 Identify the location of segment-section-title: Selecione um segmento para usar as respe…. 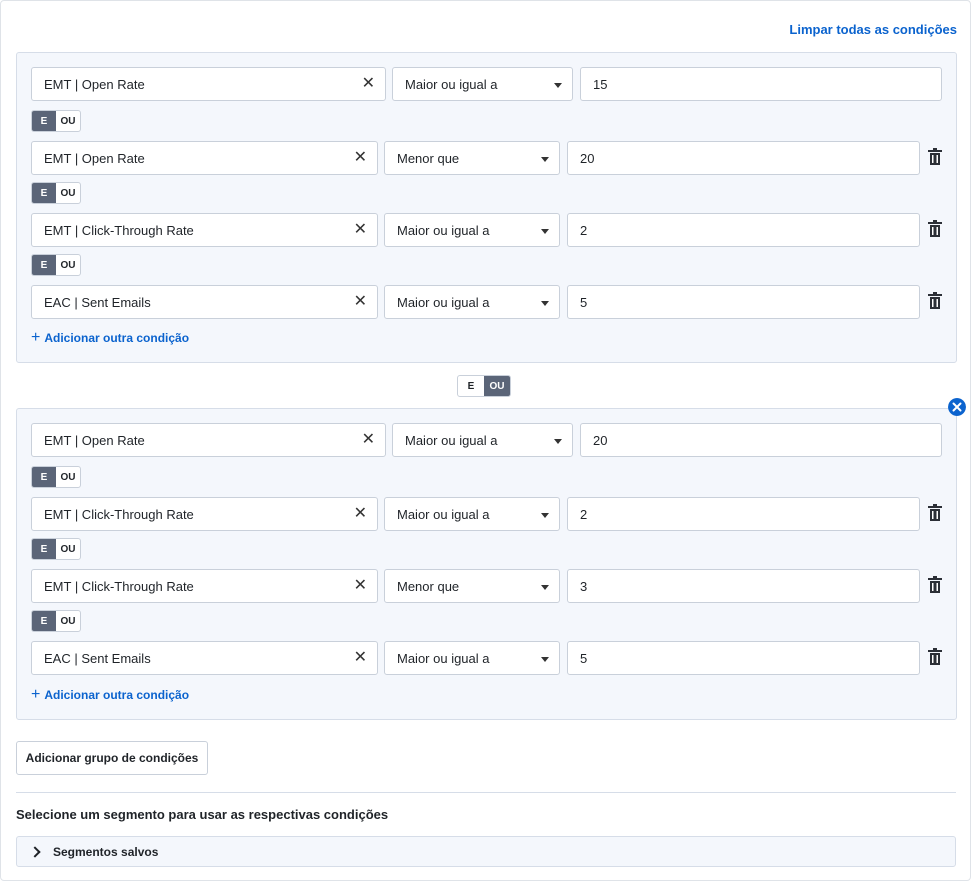
(202, 814).